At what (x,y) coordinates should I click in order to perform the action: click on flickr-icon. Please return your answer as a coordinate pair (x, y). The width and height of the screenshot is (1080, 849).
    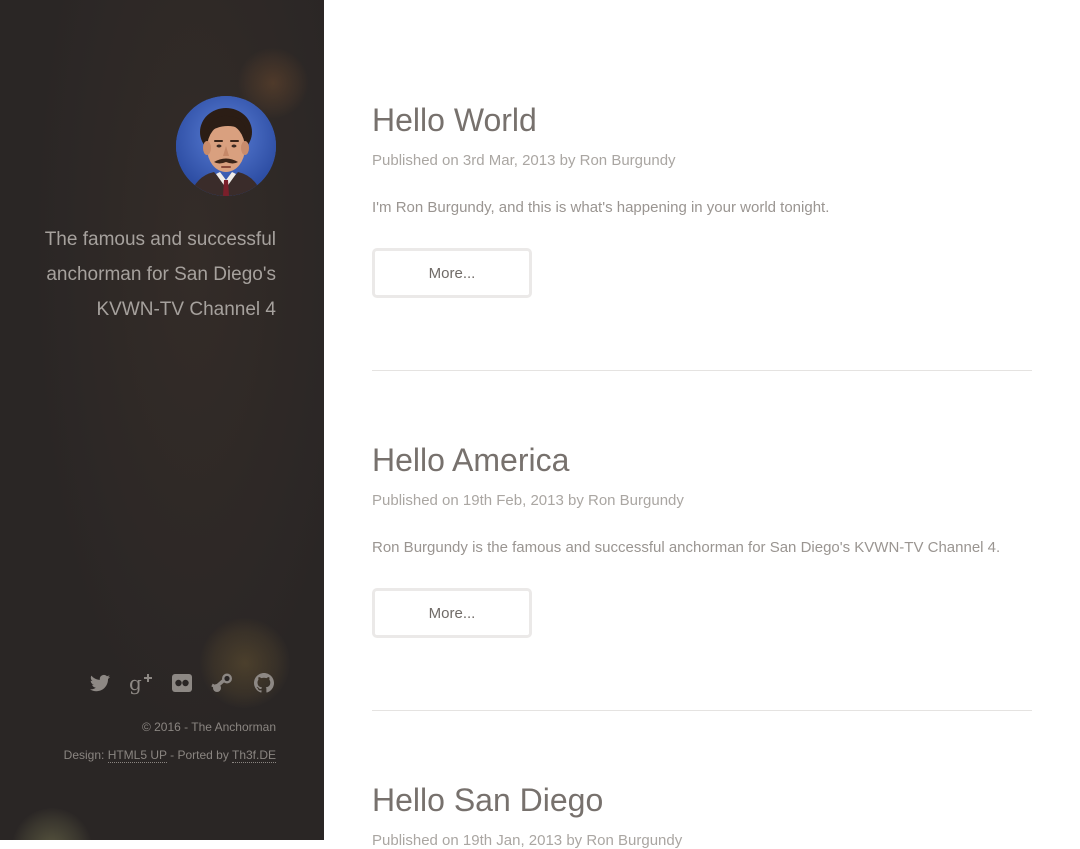
    Looking at the image, I should click on (182, 683).